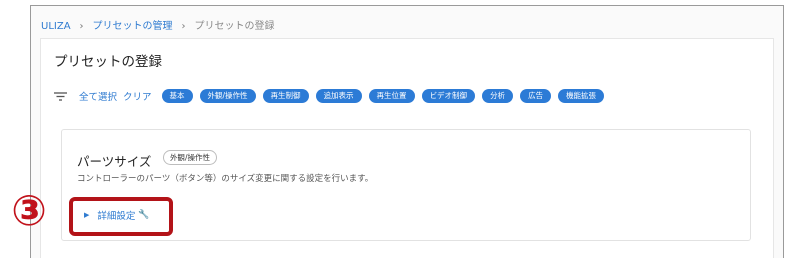 The image size is (800, 264). What do you see at coordinates (29, 210) in the screenshot?
I see `annotation-step-number: ③` at bounding box center [29, 210].